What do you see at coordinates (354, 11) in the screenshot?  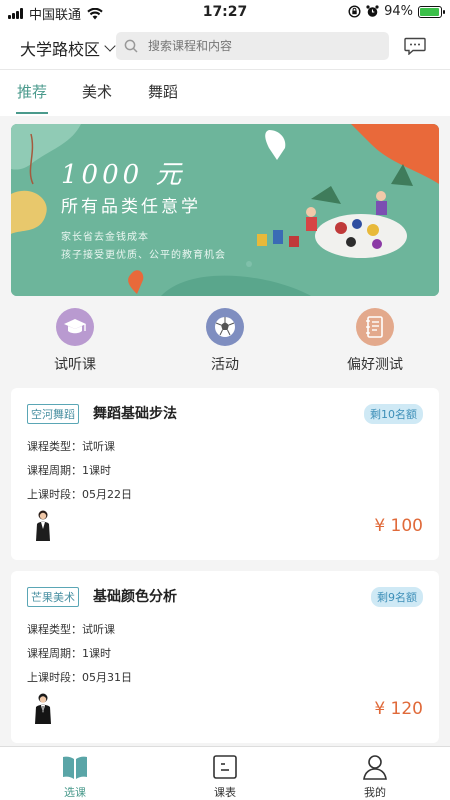 I see `rotation-lock-icon` at bounding box center [354, 11].